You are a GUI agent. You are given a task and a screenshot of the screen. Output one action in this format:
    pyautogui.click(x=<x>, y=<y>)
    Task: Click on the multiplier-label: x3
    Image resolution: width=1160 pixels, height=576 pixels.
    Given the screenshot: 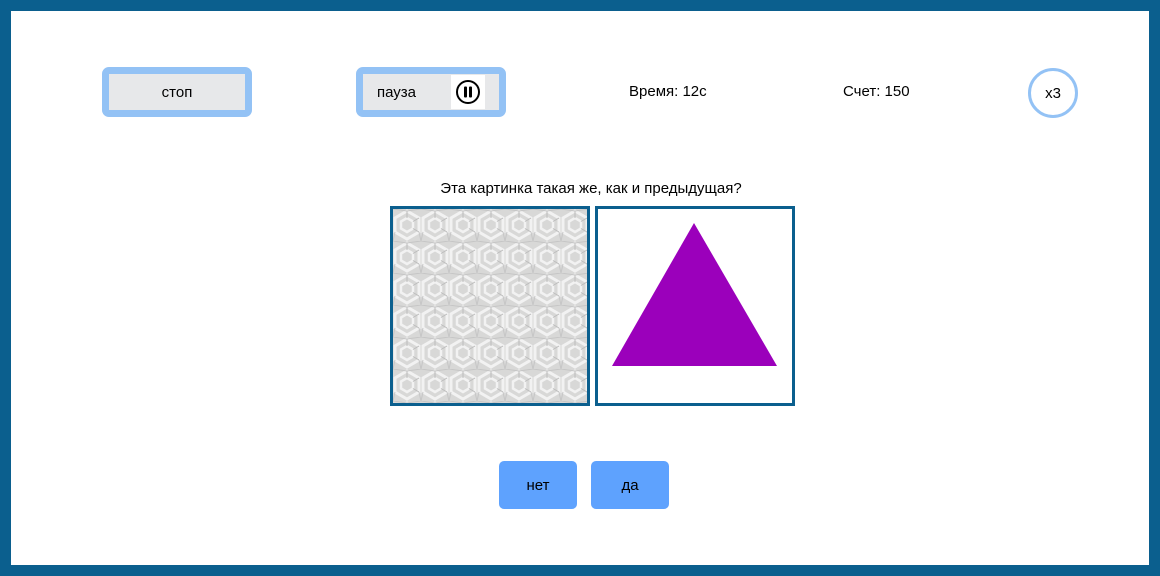 What is the action you would take?
    pyautogui.click(x=1053, y=93)
    